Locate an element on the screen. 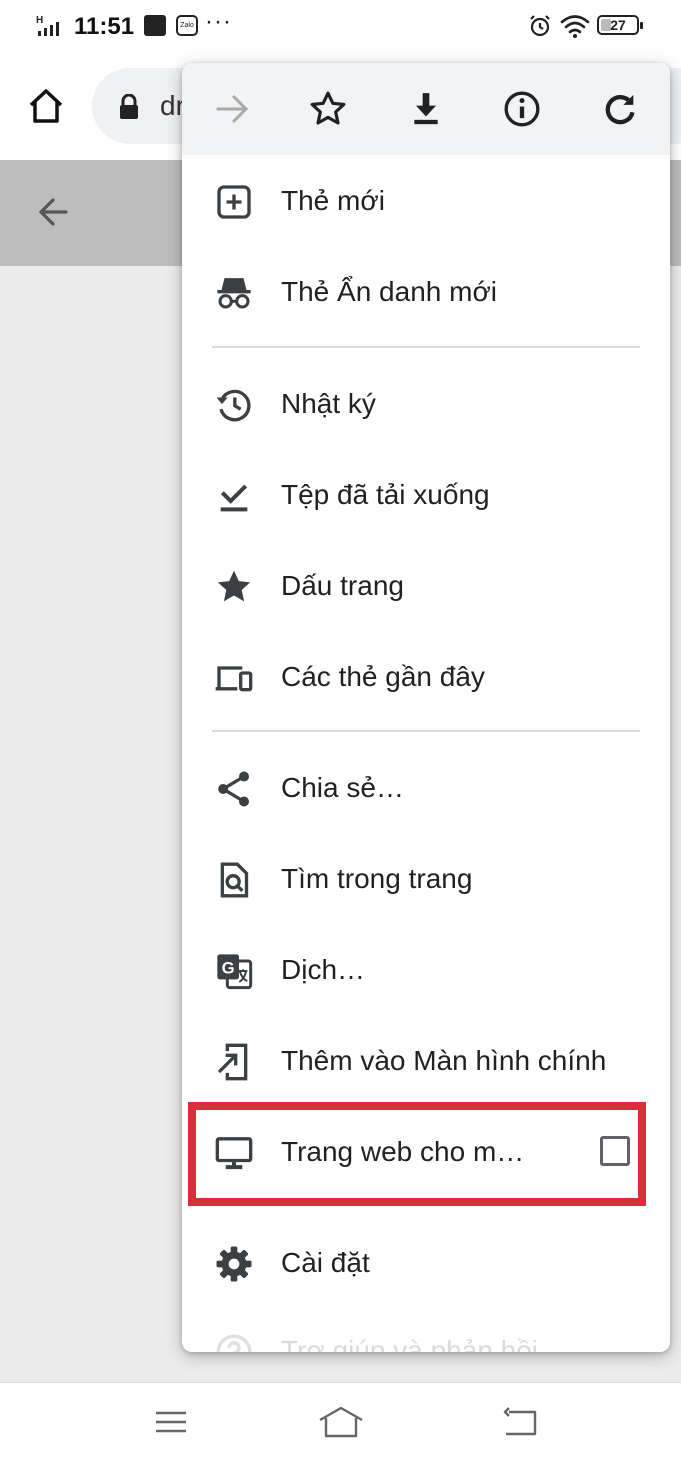 This screenshot has height=1461, width=681. menu-item-label: Tìm trong trang is located at coordinates (377, 878).